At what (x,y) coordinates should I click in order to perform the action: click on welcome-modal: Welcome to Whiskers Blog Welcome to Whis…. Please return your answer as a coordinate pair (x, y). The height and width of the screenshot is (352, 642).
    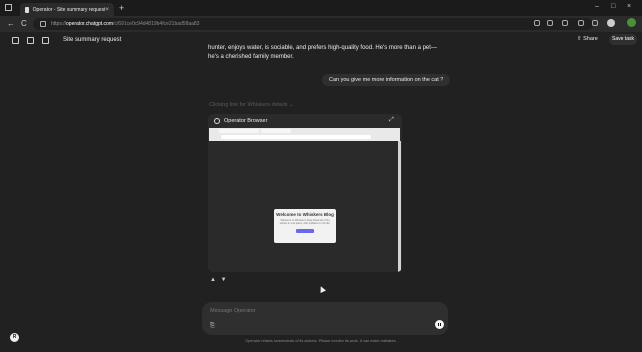
    Looking at the image, I should click on (305, 226).